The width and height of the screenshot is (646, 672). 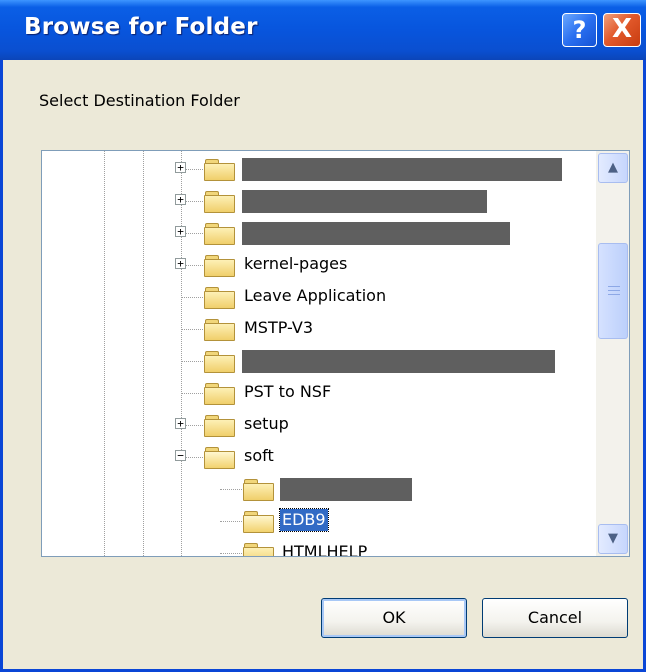 I want to click on scroll-down-button: ▼, so click(x=613, y=539).